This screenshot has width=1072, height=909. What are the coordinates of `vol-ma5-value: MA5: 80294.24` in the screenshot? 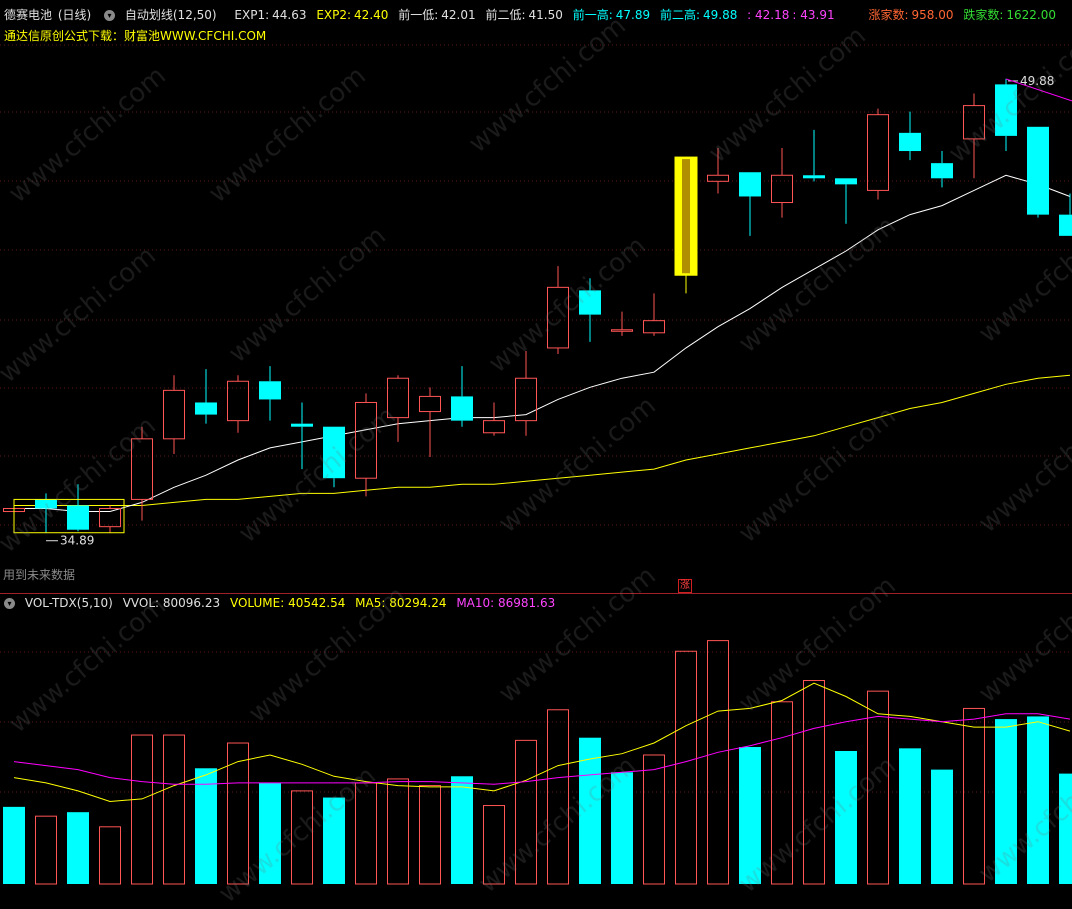 It's located at (401, 603).